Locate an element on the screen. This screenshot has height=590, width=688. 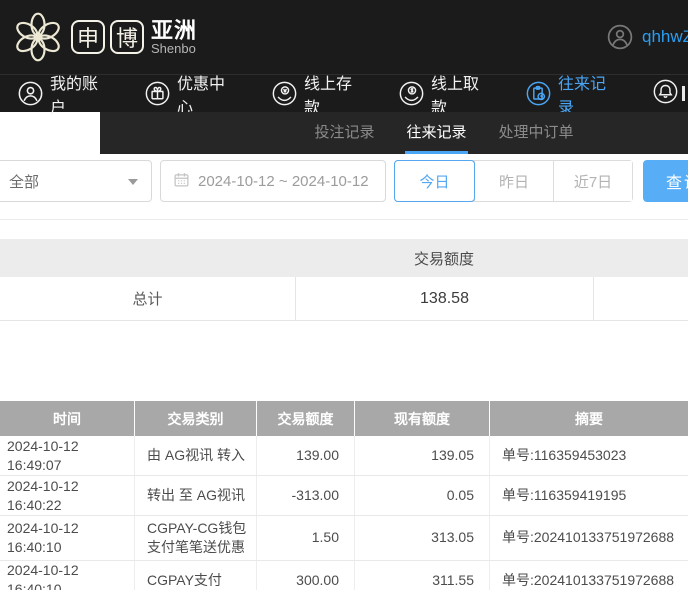
nav-item-my-account: 我的账户 is located at coordinates (63, 94).